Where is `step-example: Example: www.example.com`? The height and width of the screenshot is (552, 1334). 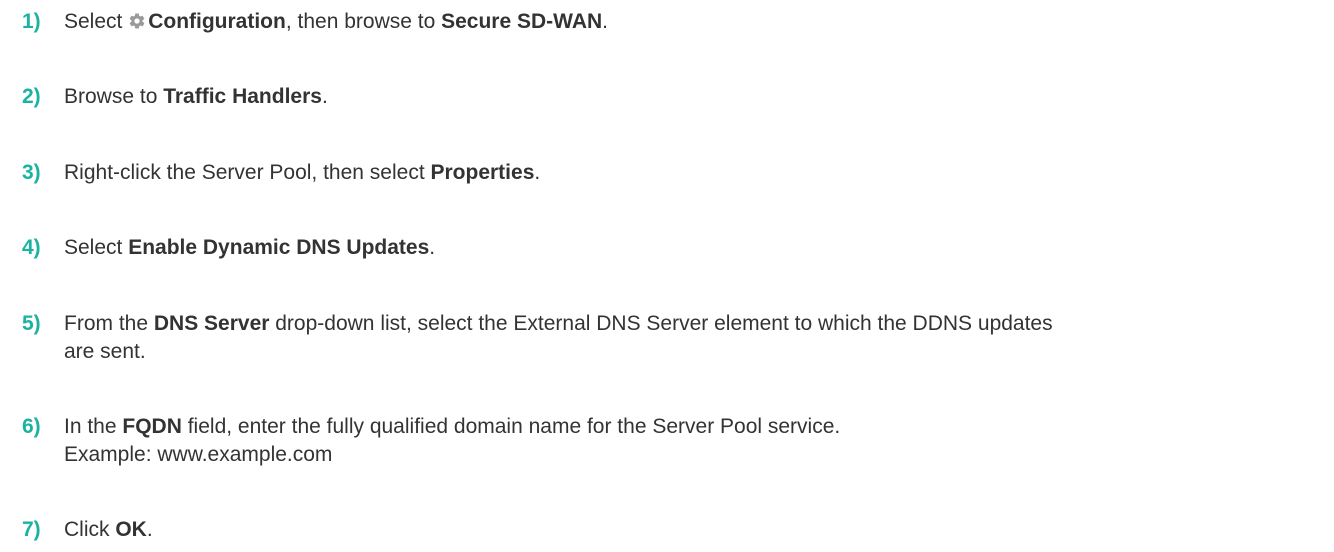 step-example: Example: www.example.com is located at coordinates (198, 454).